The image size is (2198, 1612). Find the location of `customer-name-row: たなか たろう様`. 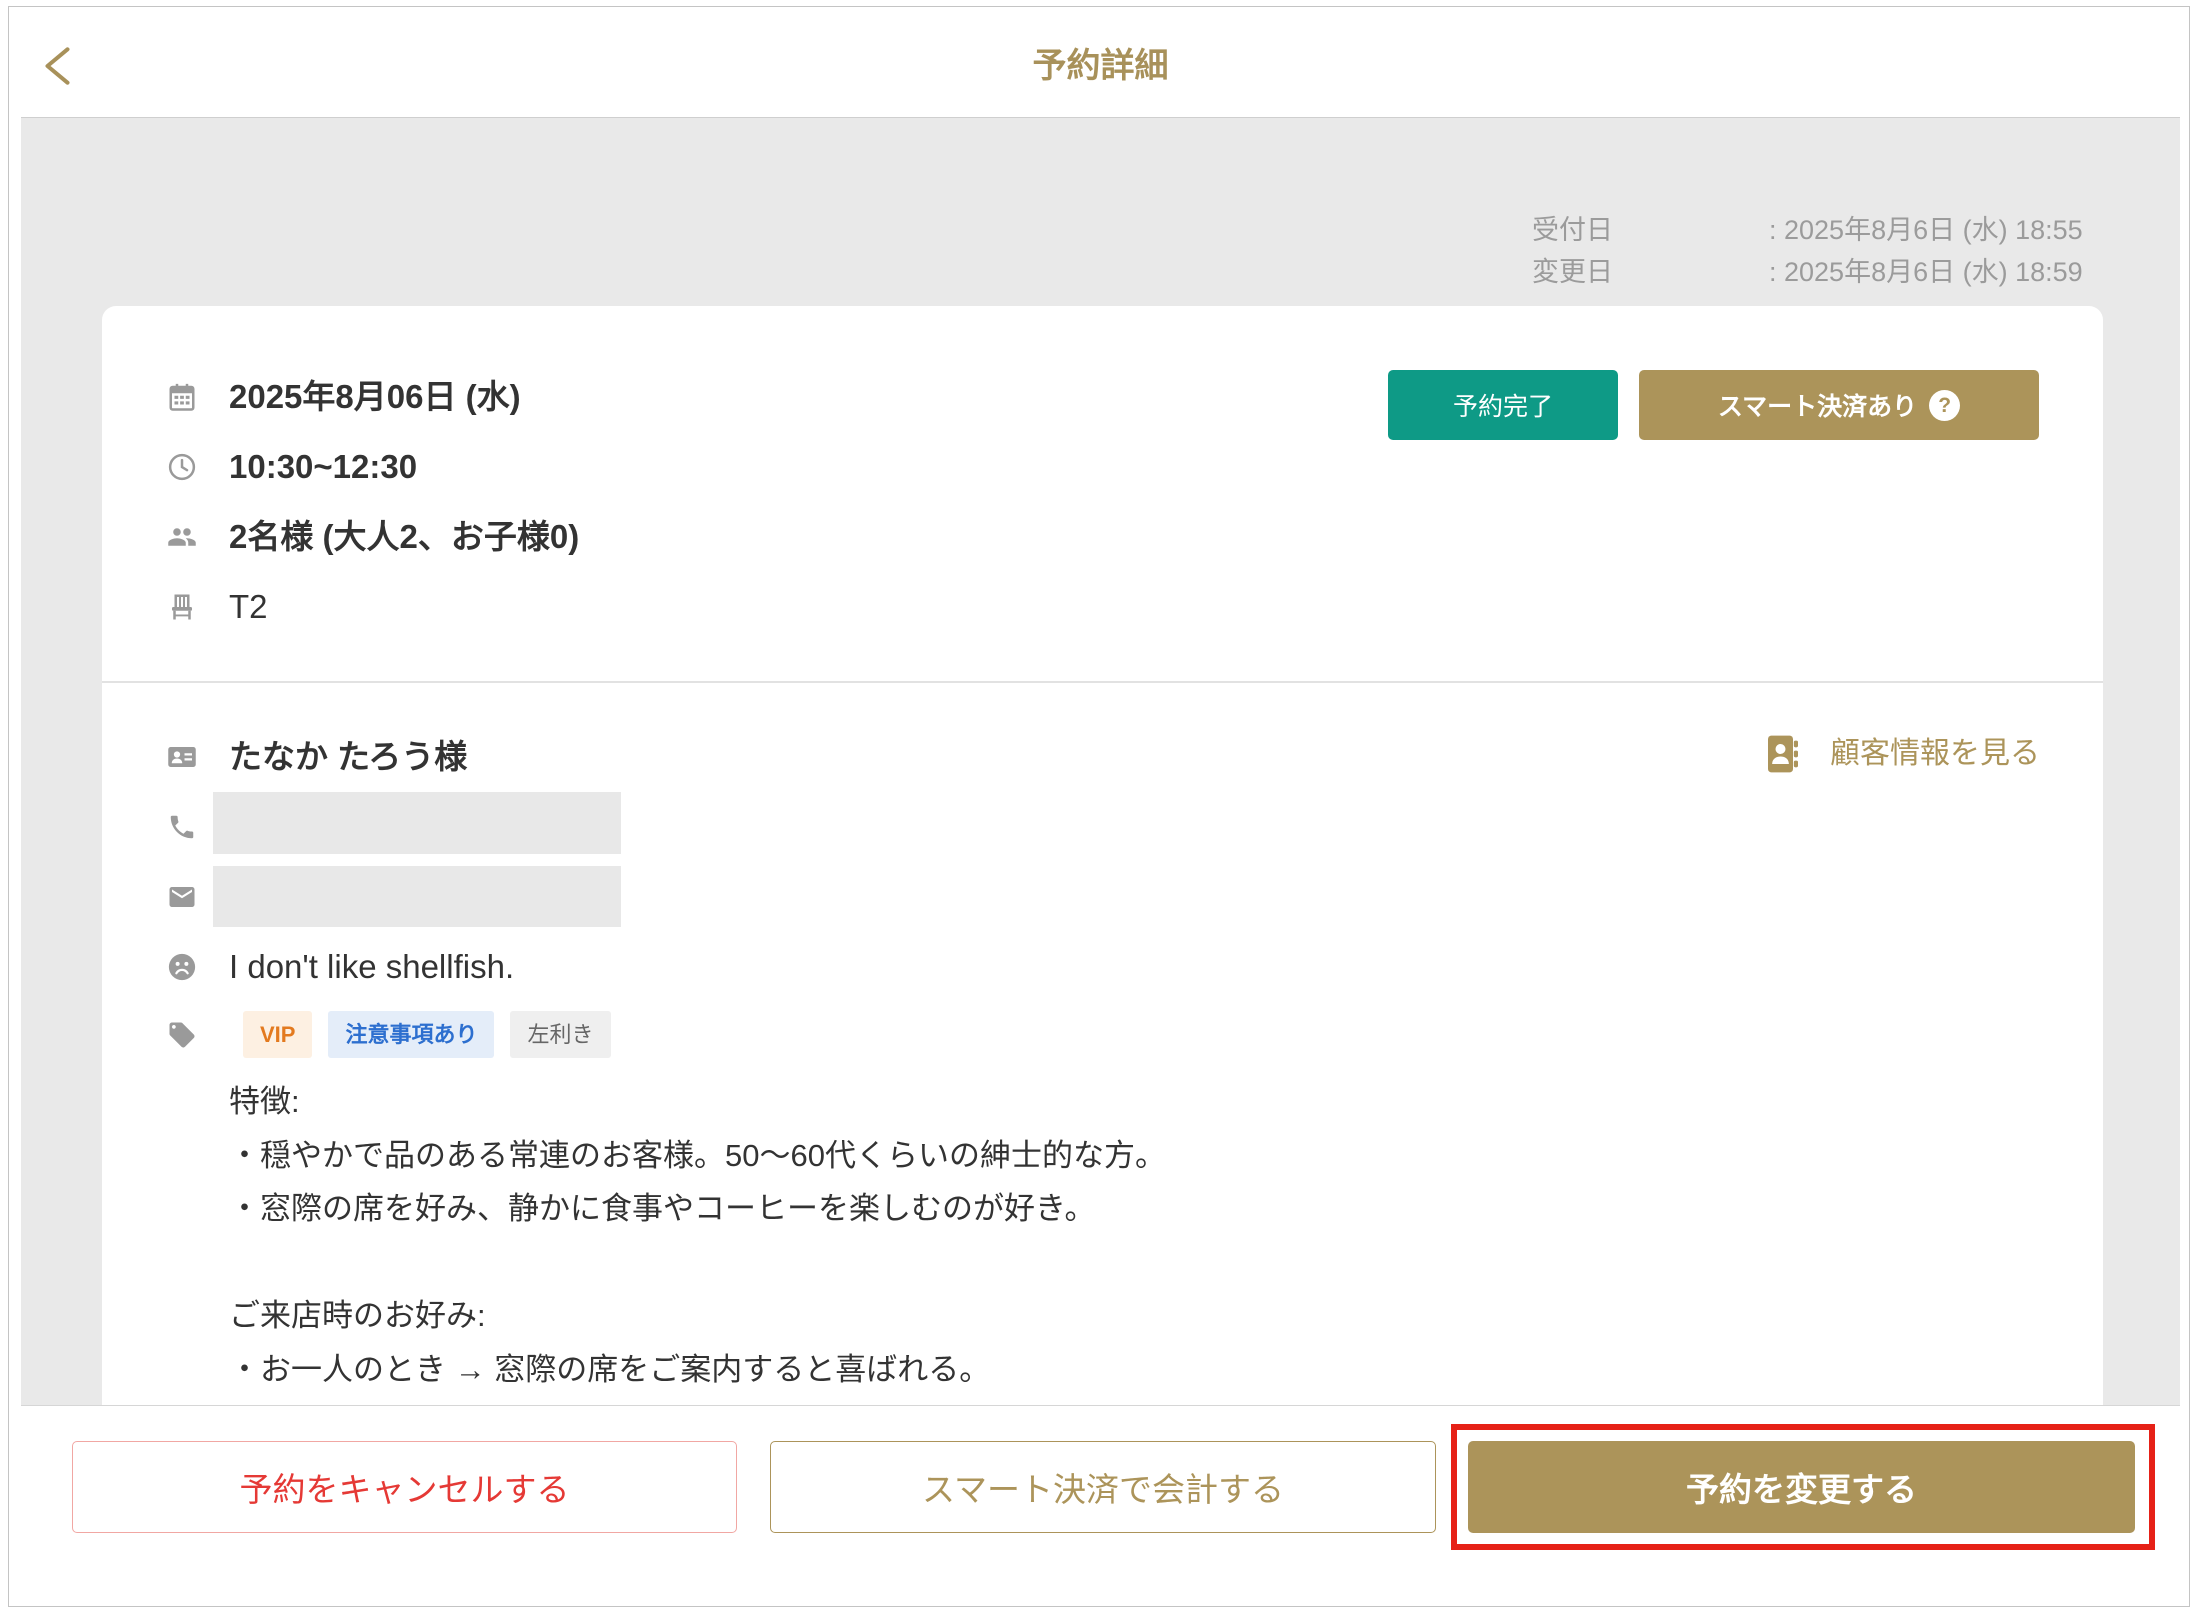

customer-name-row: たなか たろう様 is located at coordinates (727, 757).